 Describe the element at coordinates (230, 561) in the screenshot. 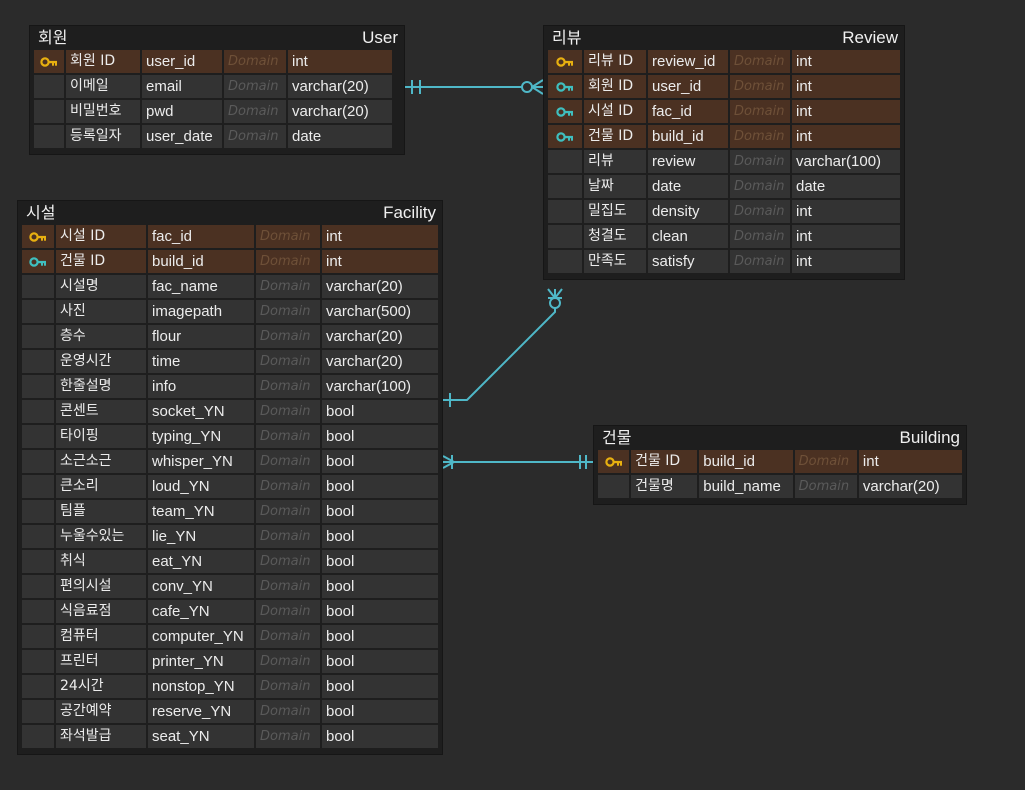

I see `column-row: 취식 eat_YN Domain bool` at that location.